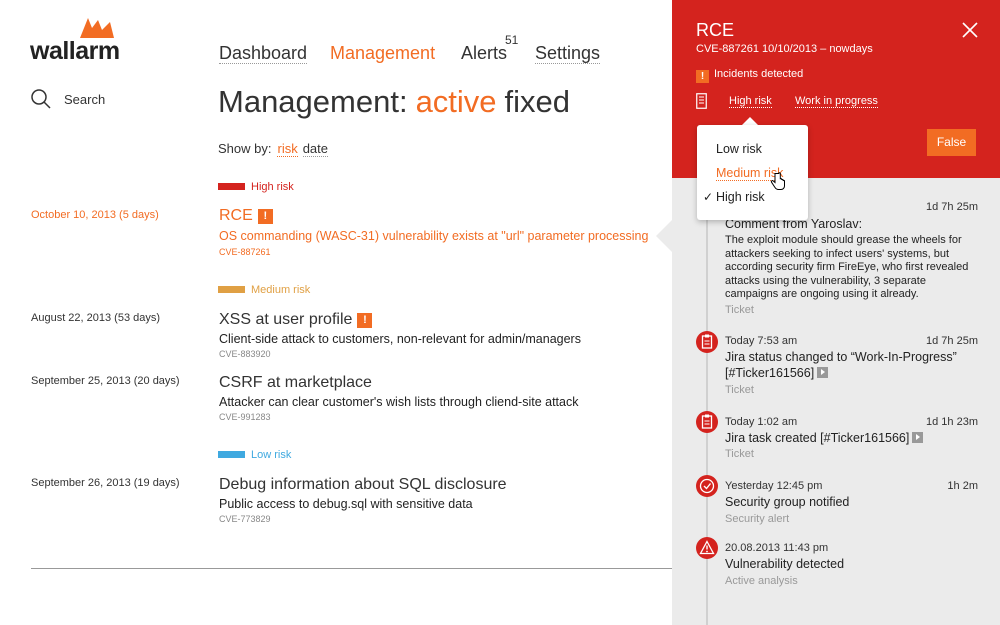 The image size is (1000, 625). What do you see at coordinates (970, 30) in the screenshot?
I see `close-icon` at bounding box center [970, 30].